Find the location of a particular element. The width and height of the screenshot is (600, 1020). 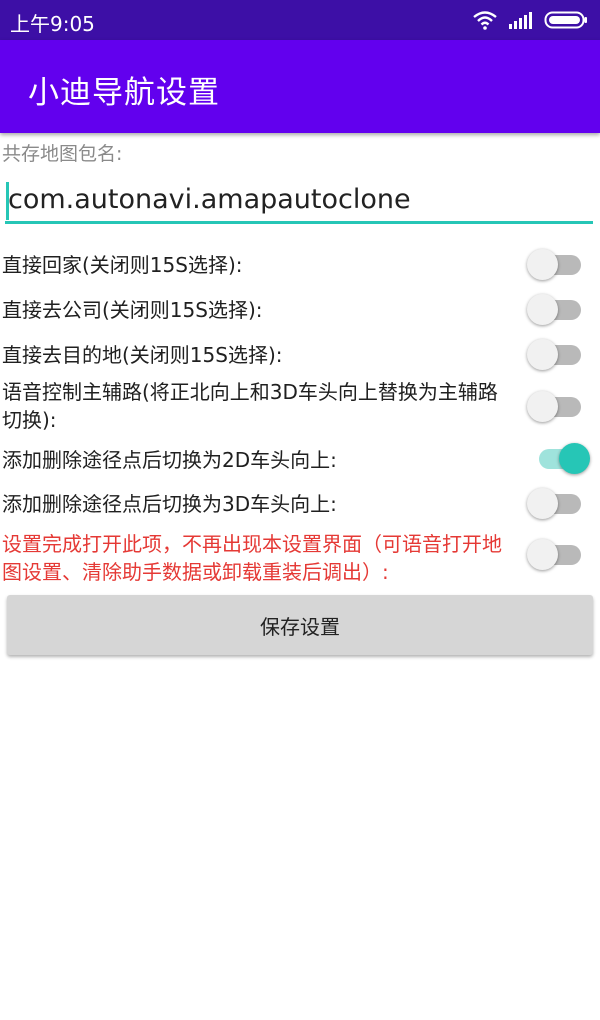

setting-label-switch-3d-heading-up: 添加删除途径点后切换为3D车头向上: is located at coordinates (169, 504).